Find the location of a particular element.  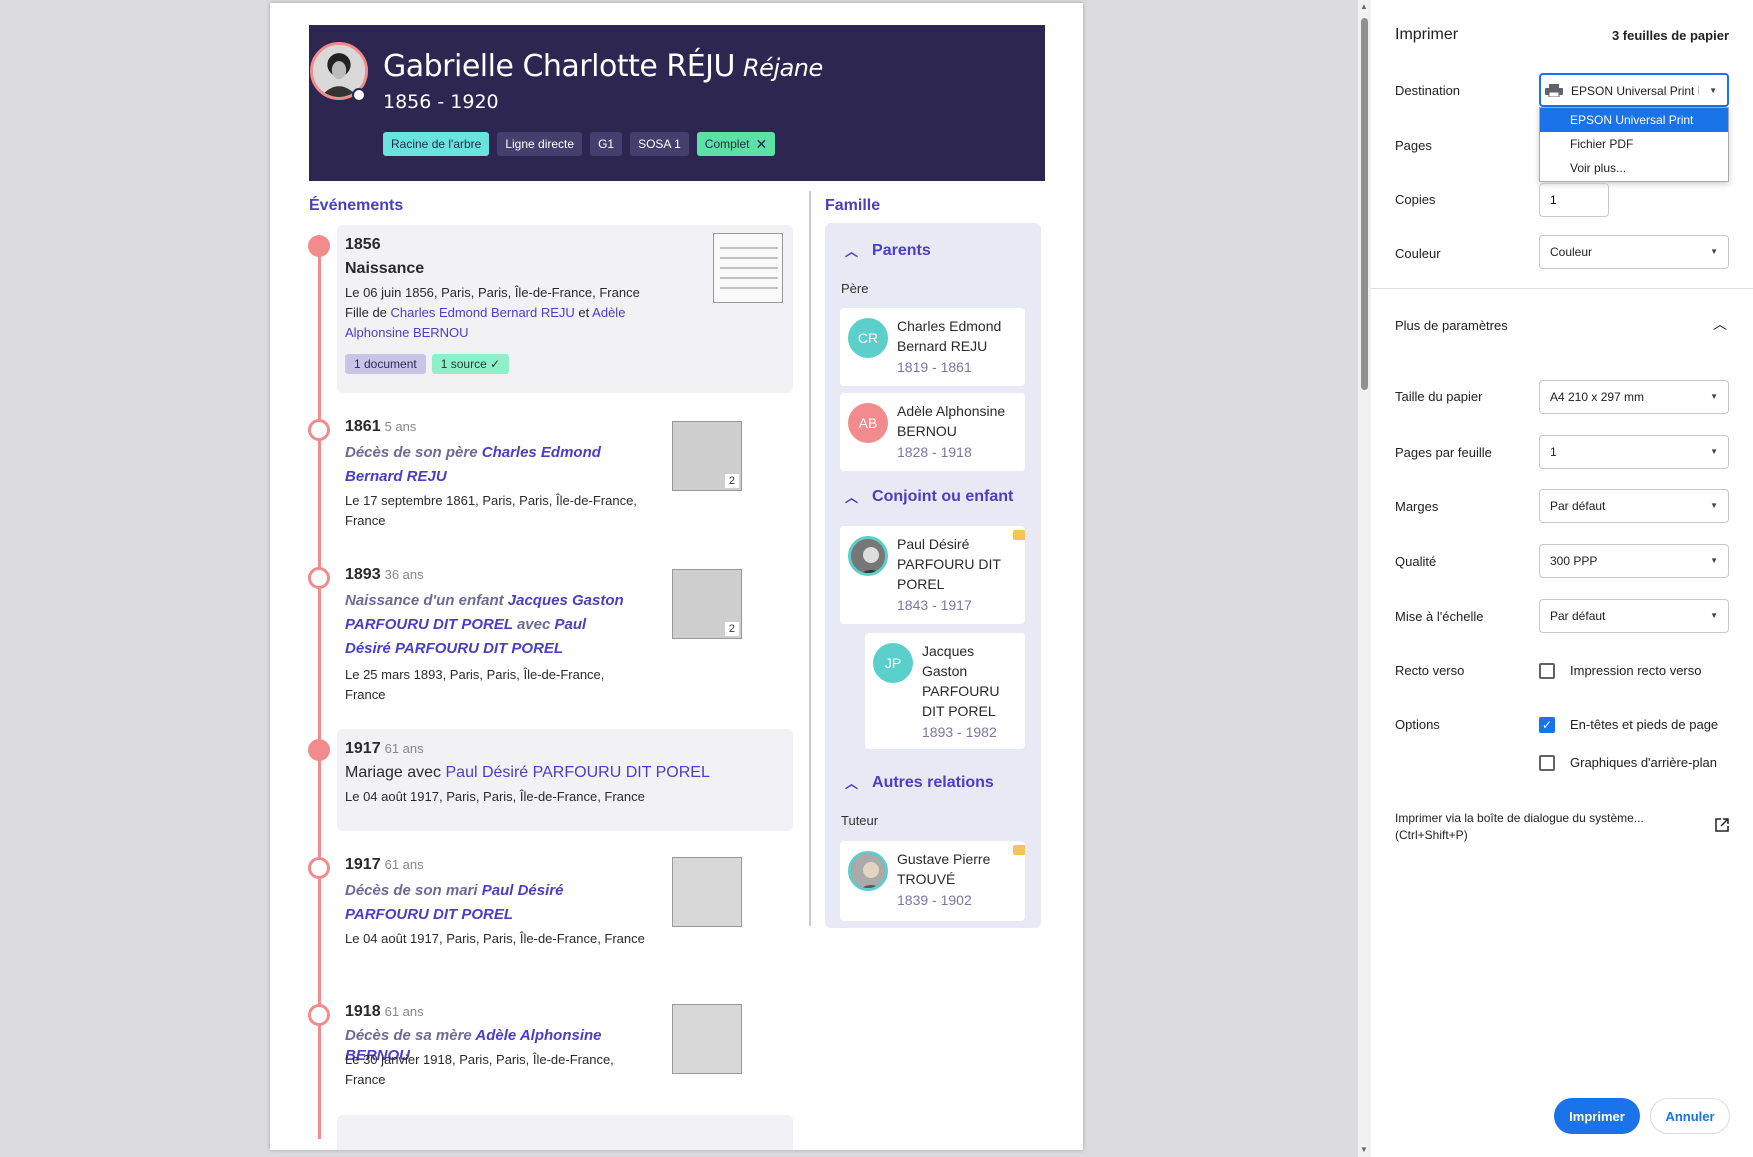

destination-option: EPSON Universal Print Driver is located at coordinates (1634, 129).